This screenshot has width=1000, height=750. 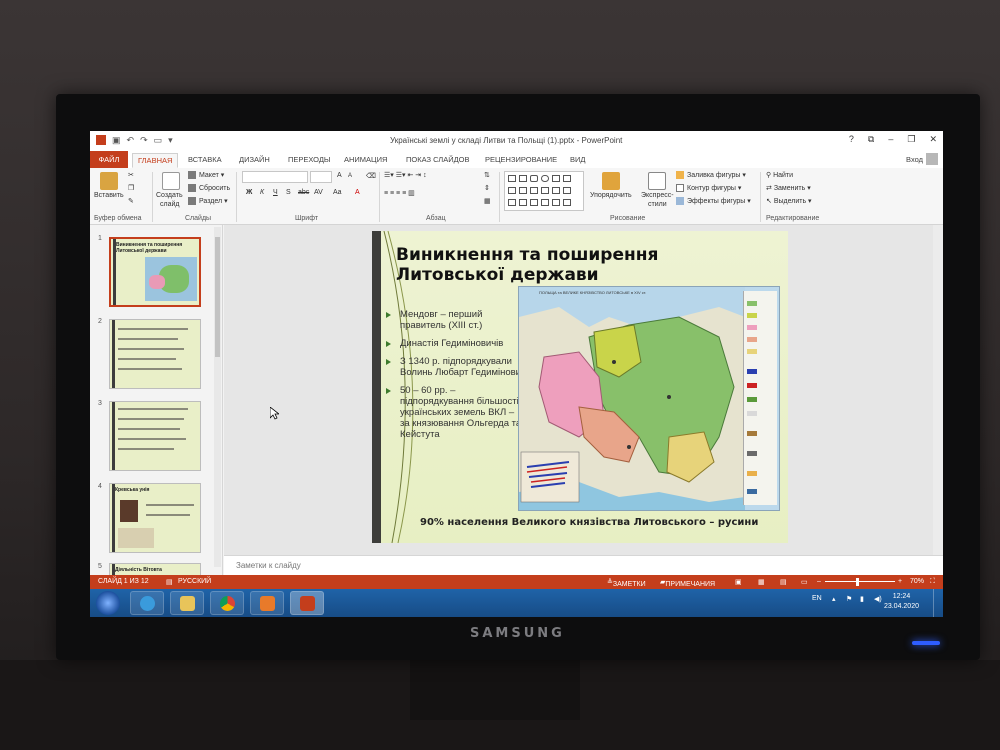 I want to click on layout-button: Макет ▾, so click(x=206, y=175).